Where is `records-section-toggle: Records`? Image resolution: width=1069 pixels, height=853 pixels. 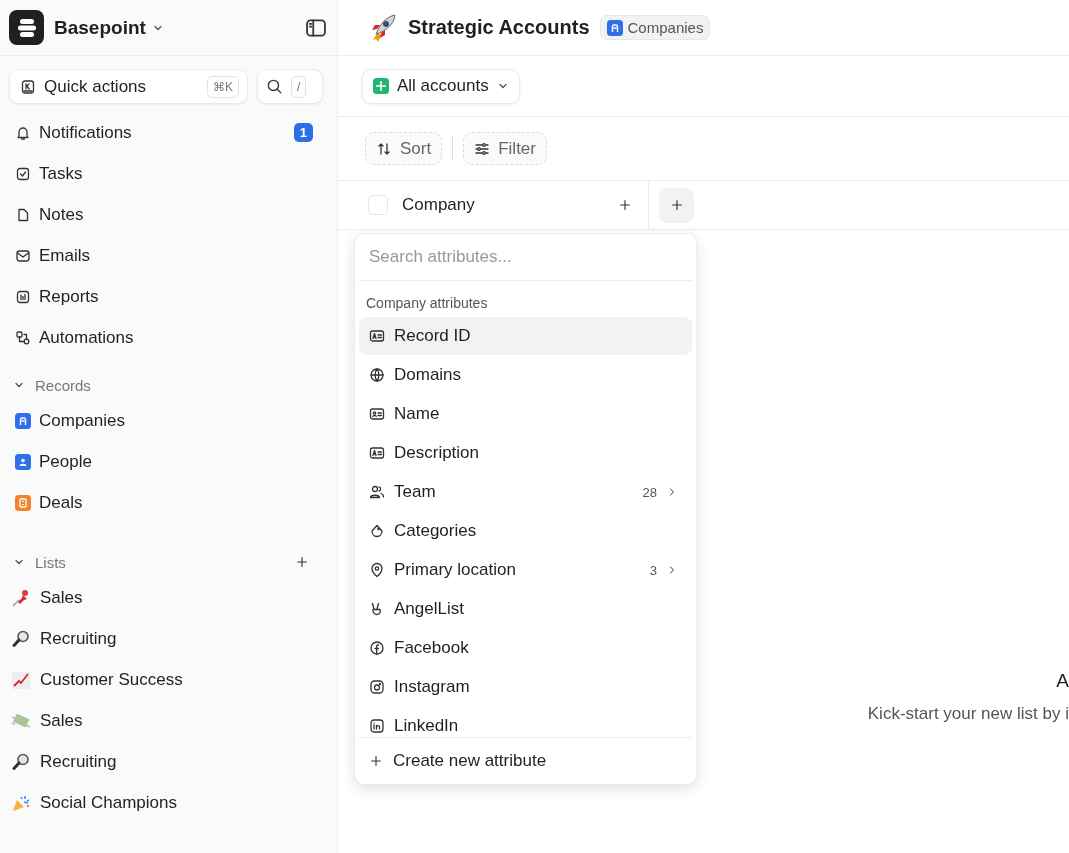
records-section-toggle: Records is located at coordinates (52, 385).